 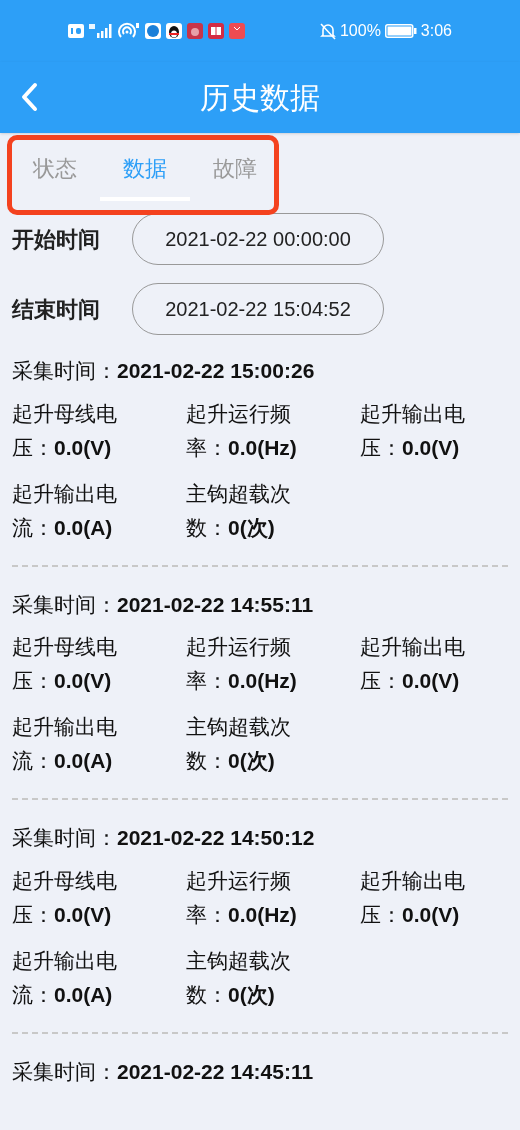 What do you see at coordinates (215, 1071) in the screenshot?
I see `record-time: 2021-02-22 14:45:11` at bounding box center [215, 1071].